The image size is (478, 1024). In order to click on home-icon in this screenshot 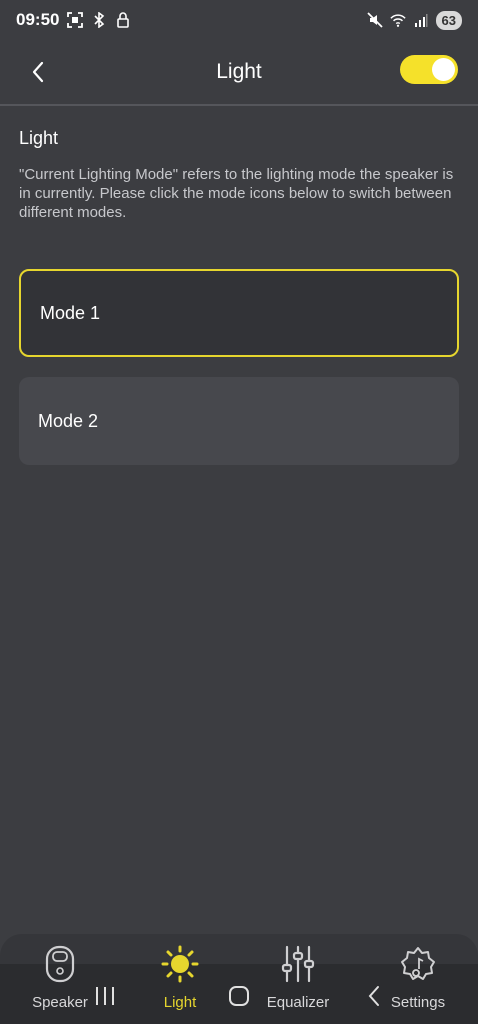, I will do `click(239, 996)`.